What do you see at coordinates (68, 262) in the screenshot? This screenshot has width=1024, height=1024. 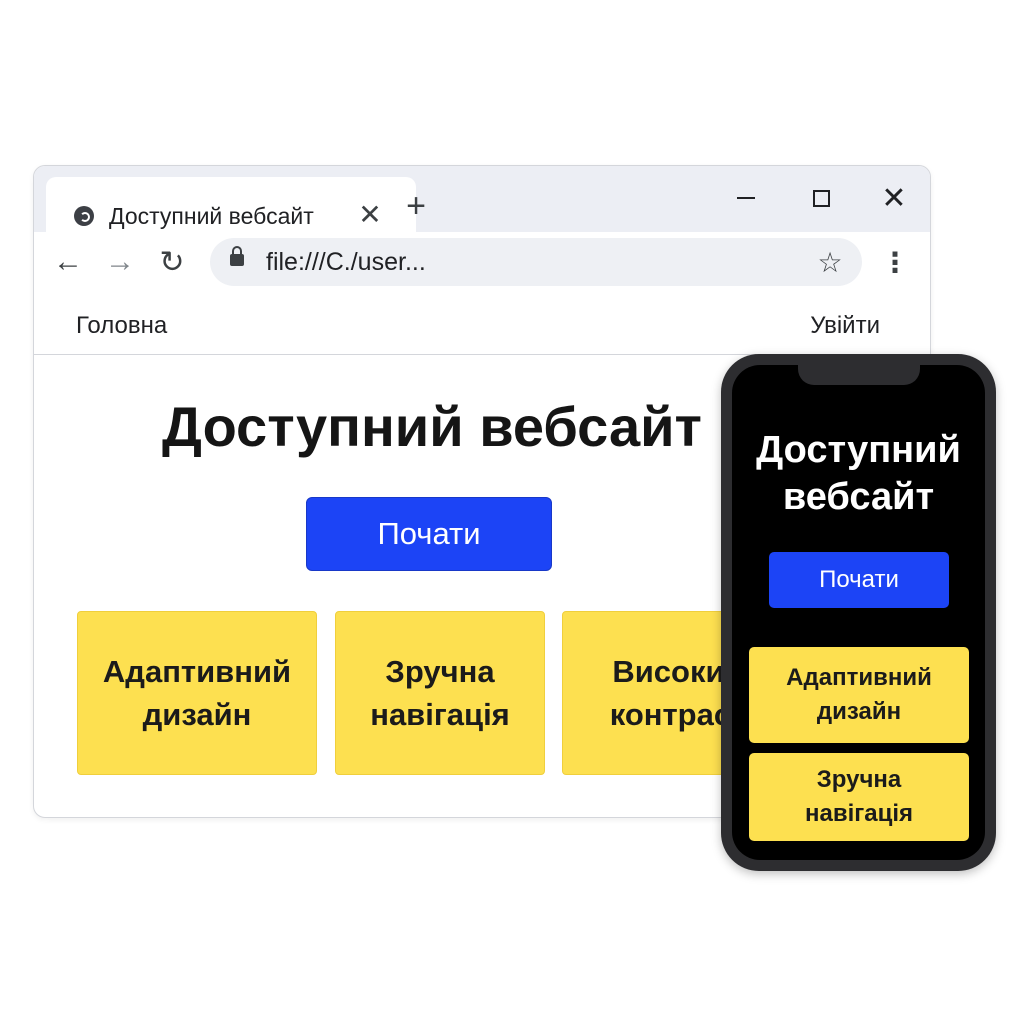 I see `back-arrow-icon: ←` at bounding box center [68, 262].